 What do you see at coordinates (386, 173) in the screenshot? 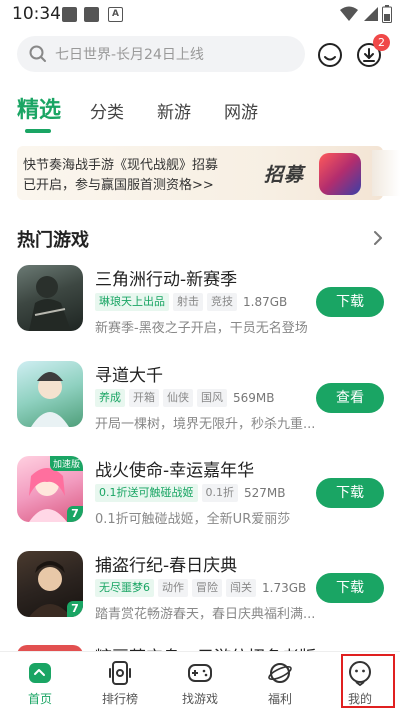
I see `next-banner-peek` at bounding box center [386, 173].